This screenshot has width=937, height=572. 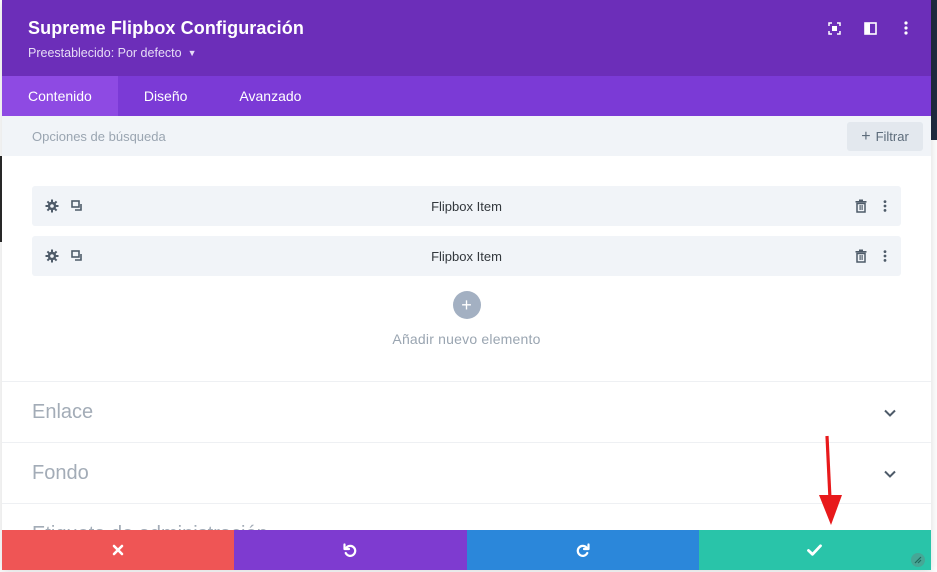 What do you see at coordinates (906, 28) in the screenshot?
I see `more-icon` at bounding box center [906, 28].